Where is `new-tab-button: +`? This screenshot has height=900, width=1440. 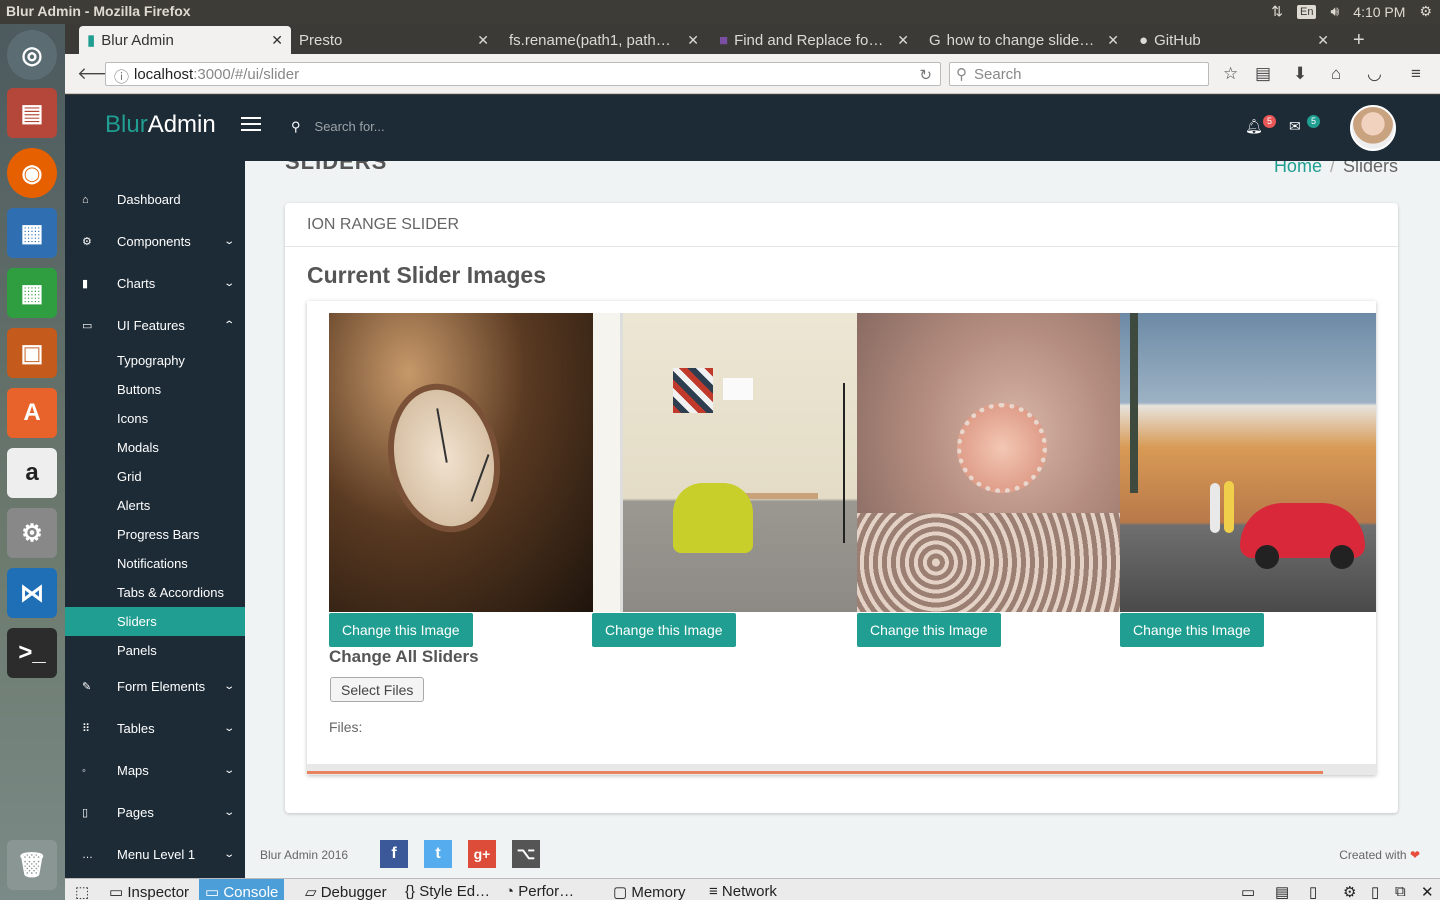
new-tab-button: + is located at coordinates (1360, 40).